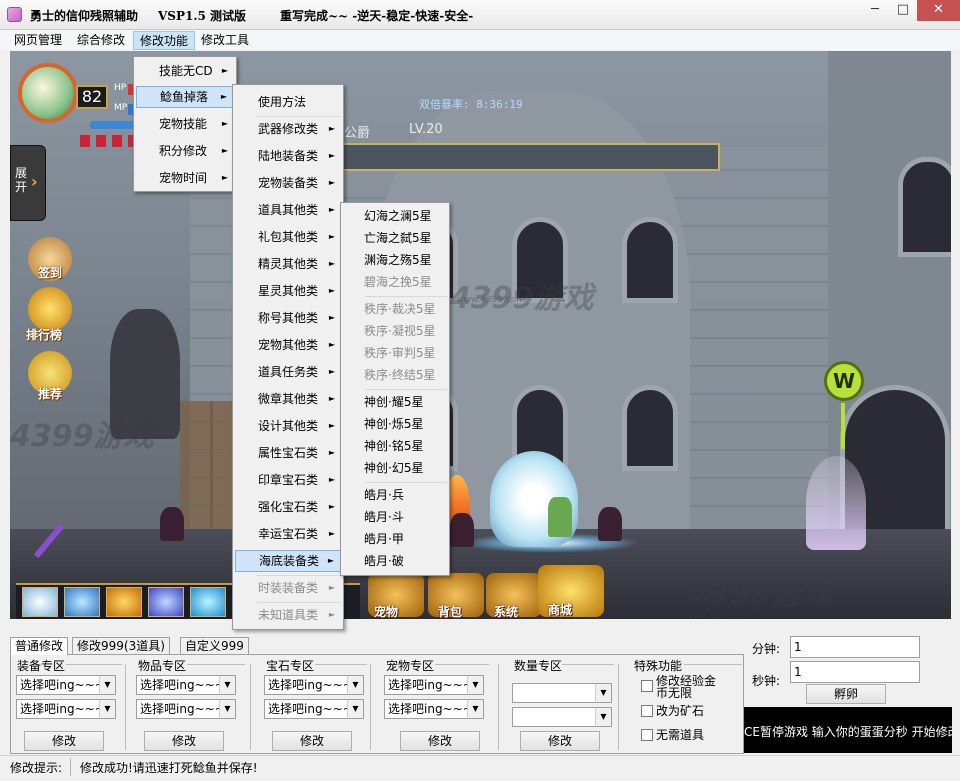 The height and width of the screenshot is (781, 960). What do you see at coordinates (312, 741) in the screenshot?
I see `gems-modify-button: 修改` at bounding box center [312, 741].